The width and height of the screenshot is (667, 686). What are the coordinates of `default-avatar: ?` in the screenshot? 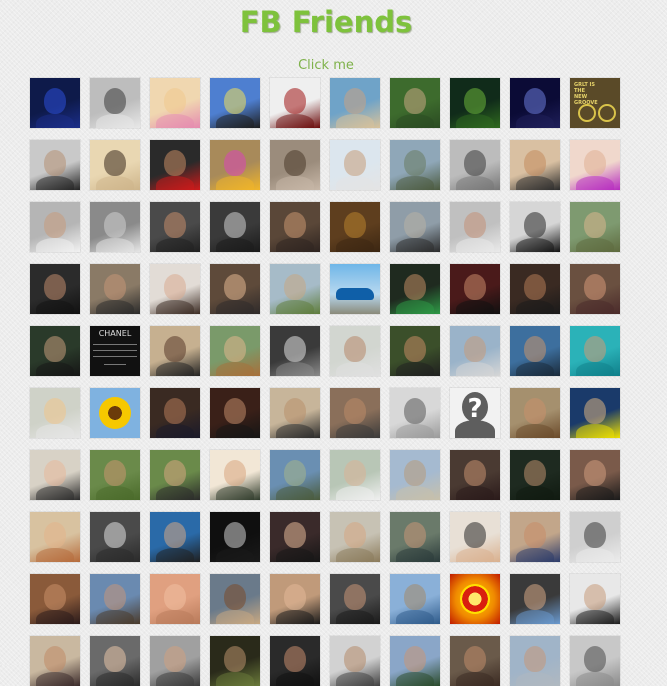 It's located at (475, 413).